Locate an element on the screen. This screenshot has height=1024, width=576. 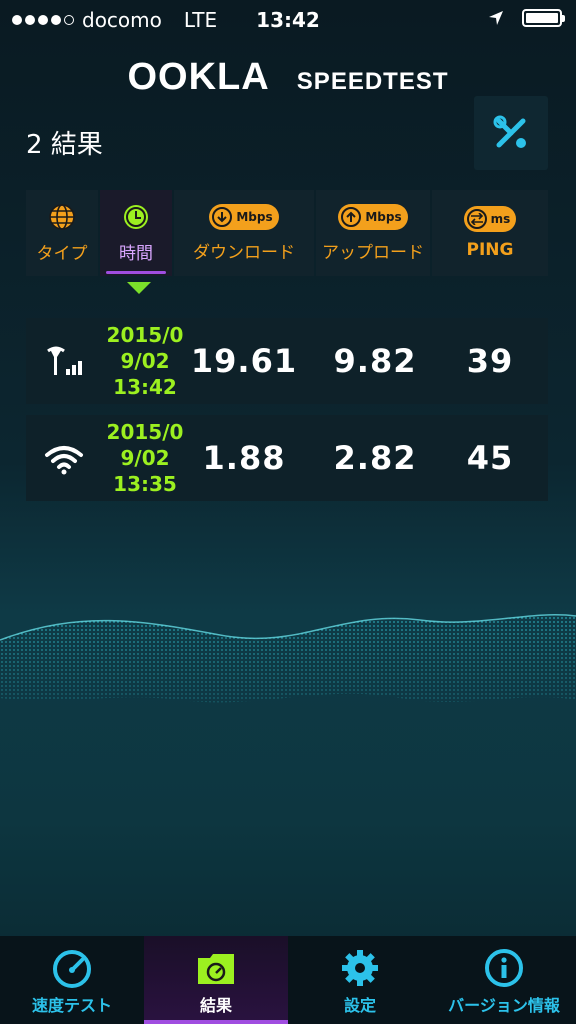
result-row: 2015/0 9/02 13:35 1.88 2.82 45 is located at coordinates (287, 458).